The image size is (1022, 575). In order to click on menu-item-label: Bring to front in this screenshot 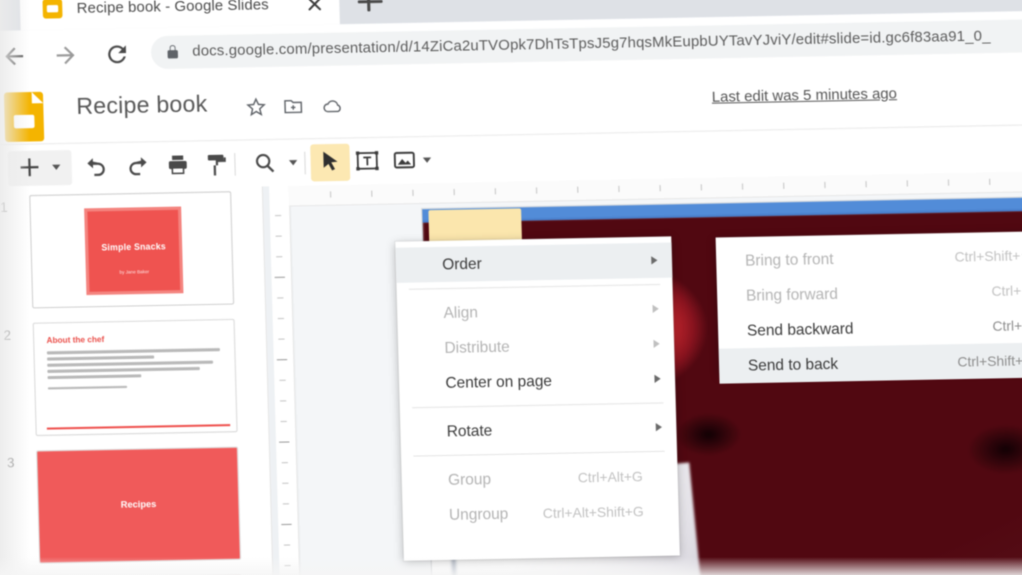, I will do `click(789, 260)`.